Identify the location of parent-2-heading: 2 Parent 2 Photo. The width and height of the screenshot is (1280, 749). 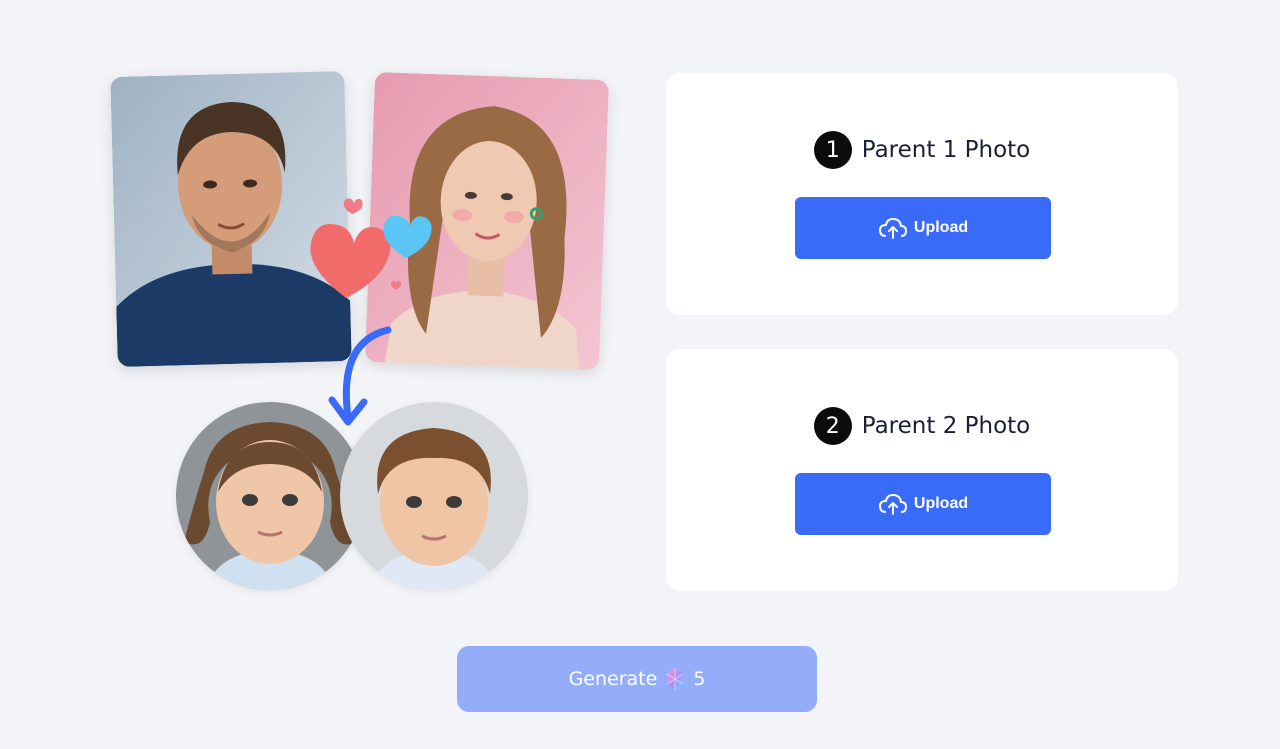
(922, 426).